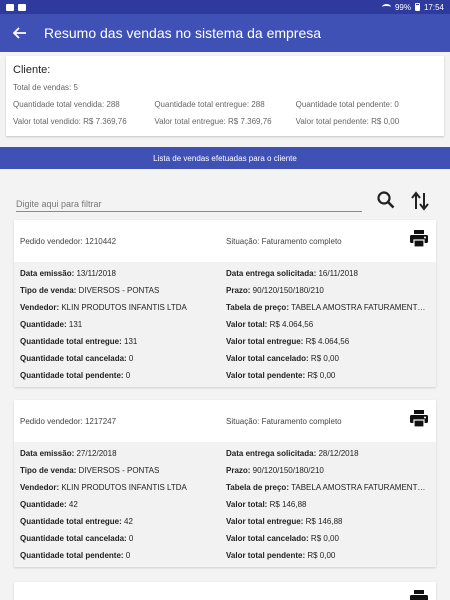 The height and width of the screenshot is (600, 450). Describe the element at coordinates (22, 7) in the screenshot. I see `image-notification-icon` at that location.